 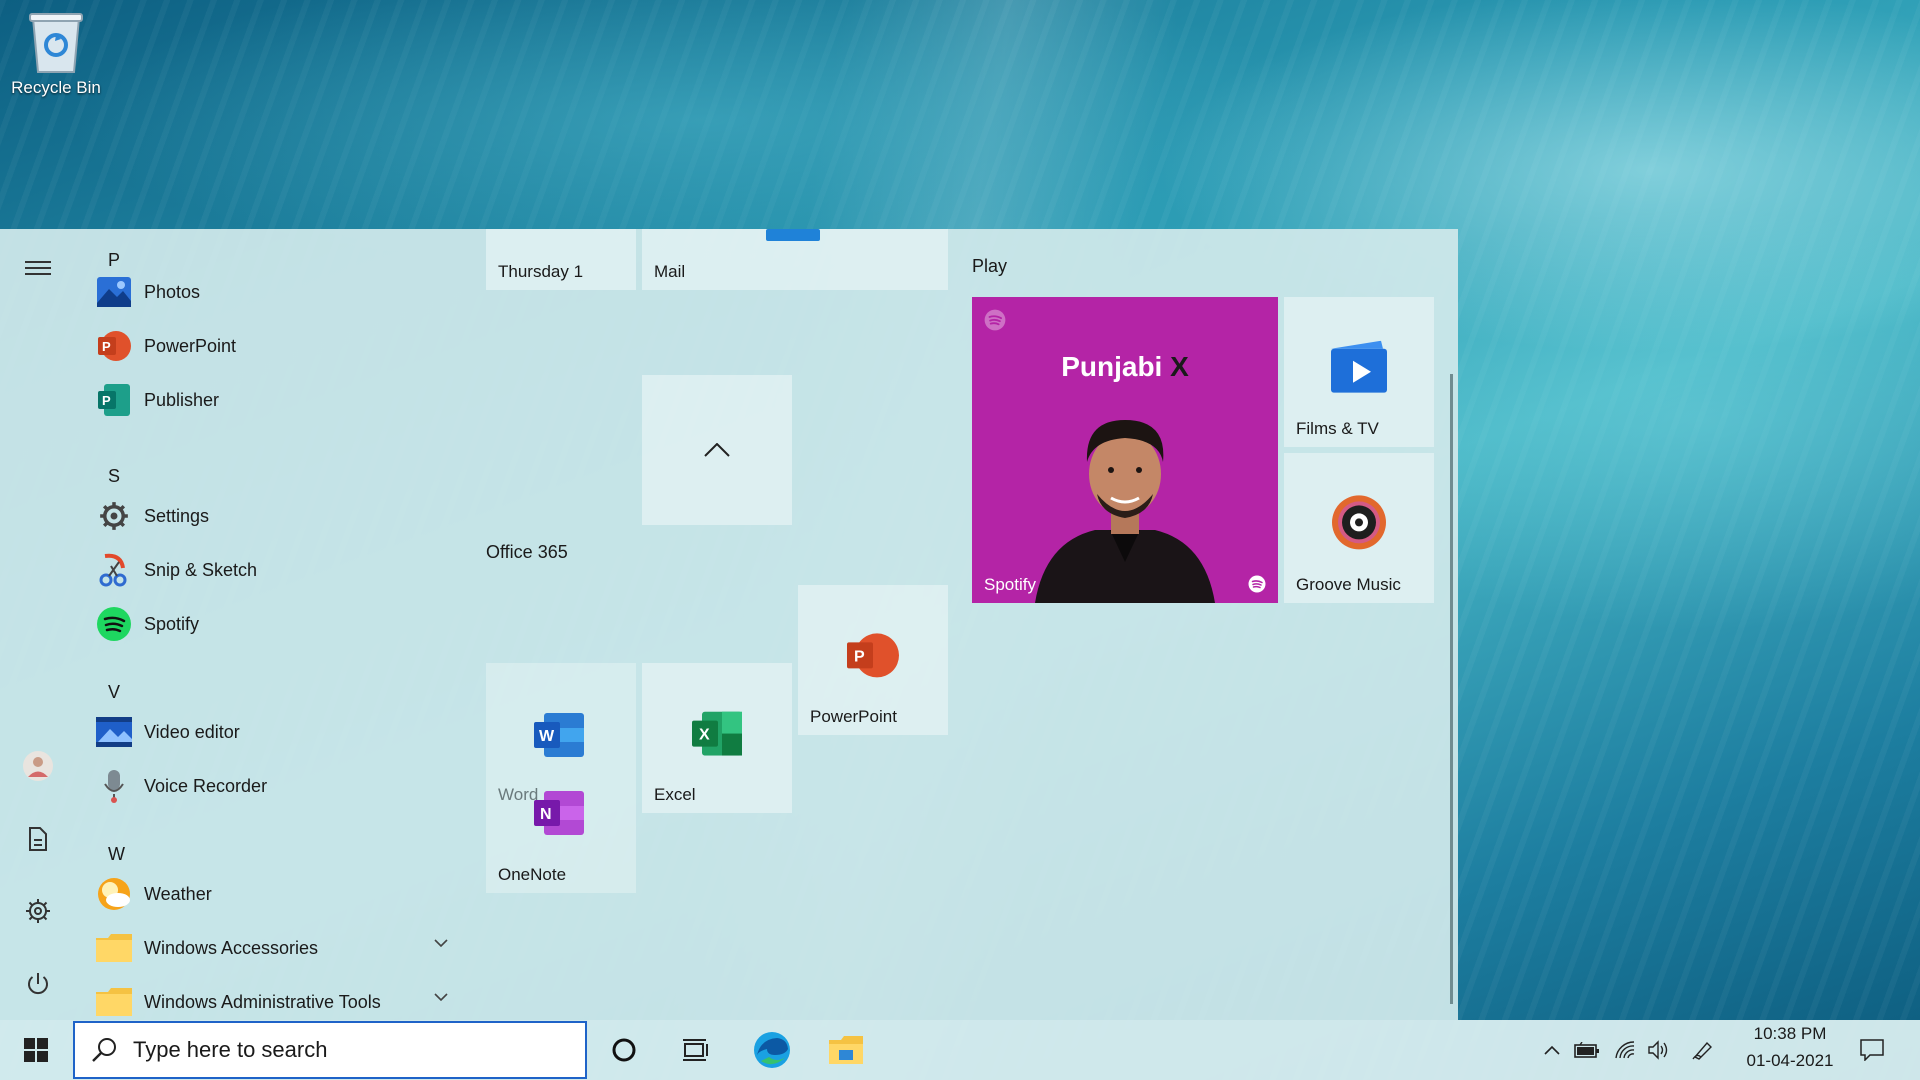 I want to click on app-item-voice-recorder: Voice Recorder, so click(x=276, y=786).